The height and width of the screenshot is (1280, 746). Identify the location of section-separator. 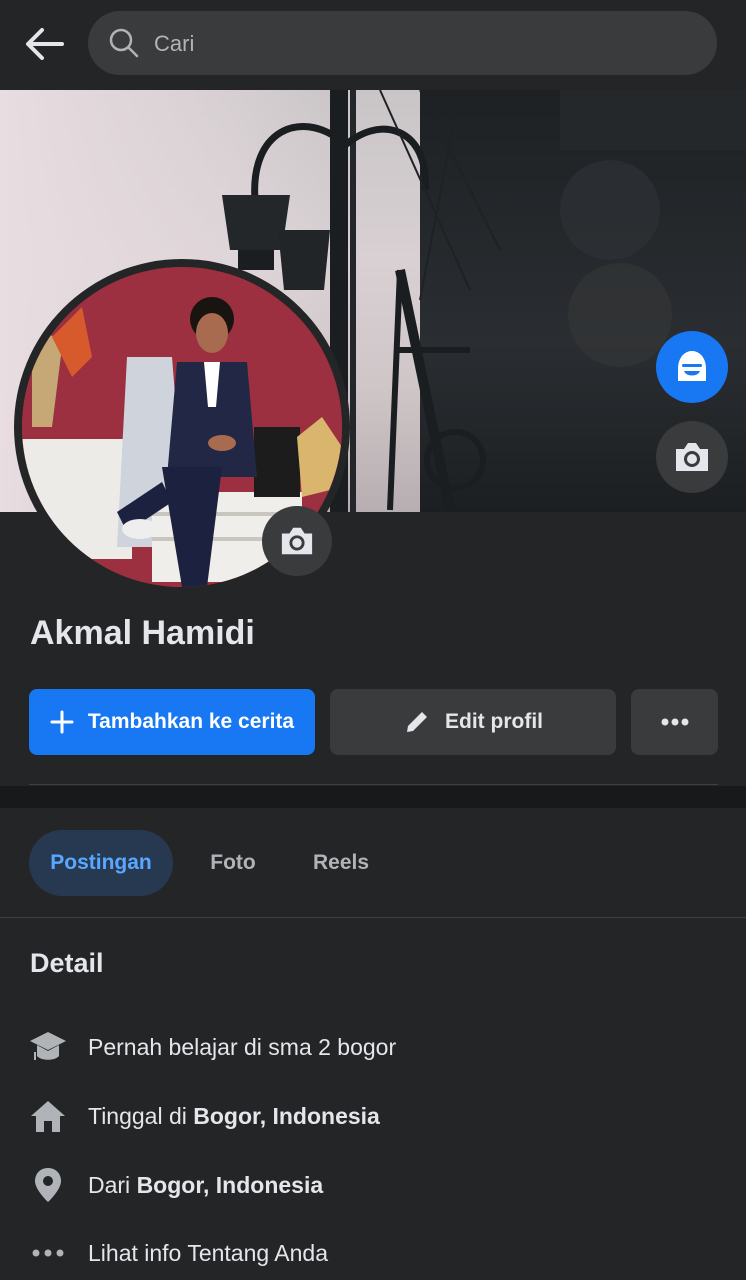
(373, 797).